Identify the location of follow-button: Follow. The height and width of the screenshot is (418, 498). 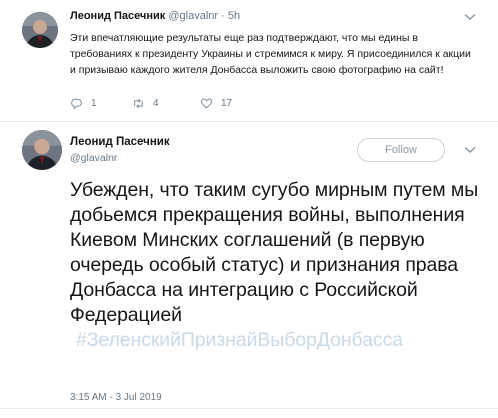
(401, 150).